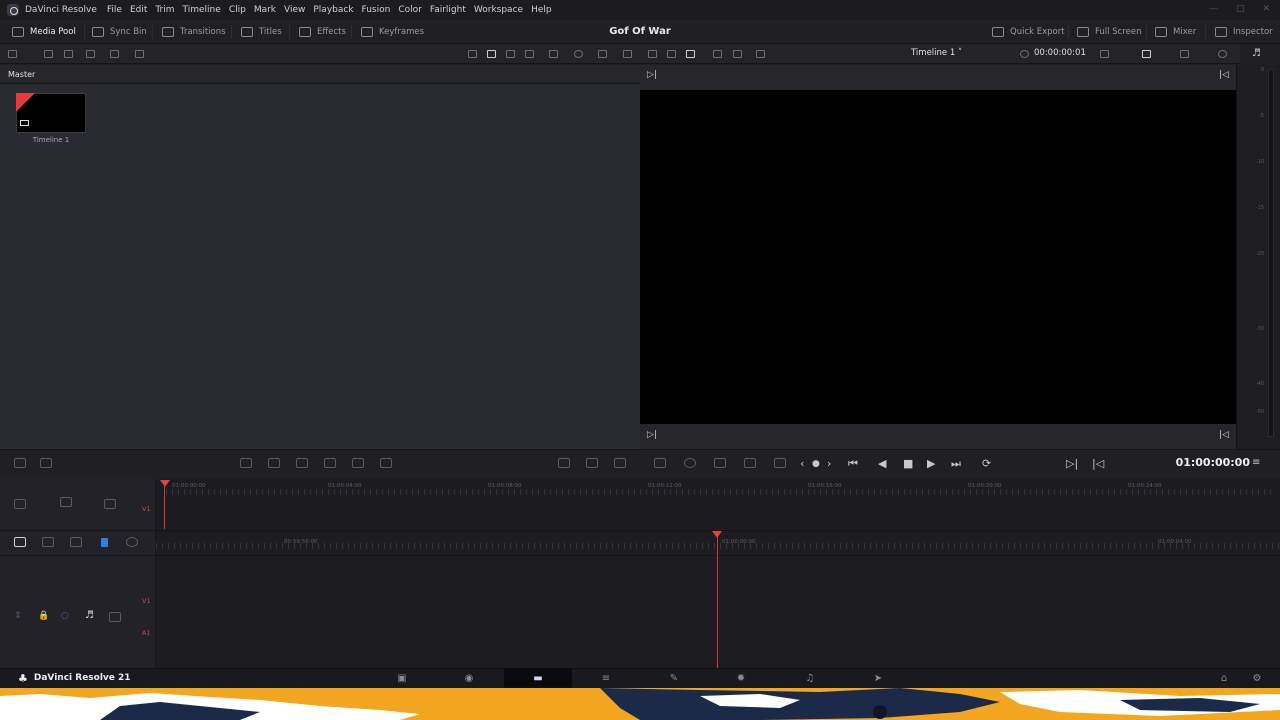 The image size is (1280, 720). Describe the element at coordinates (553, 54) in the screenshot. I see `sort-icon` at that location.